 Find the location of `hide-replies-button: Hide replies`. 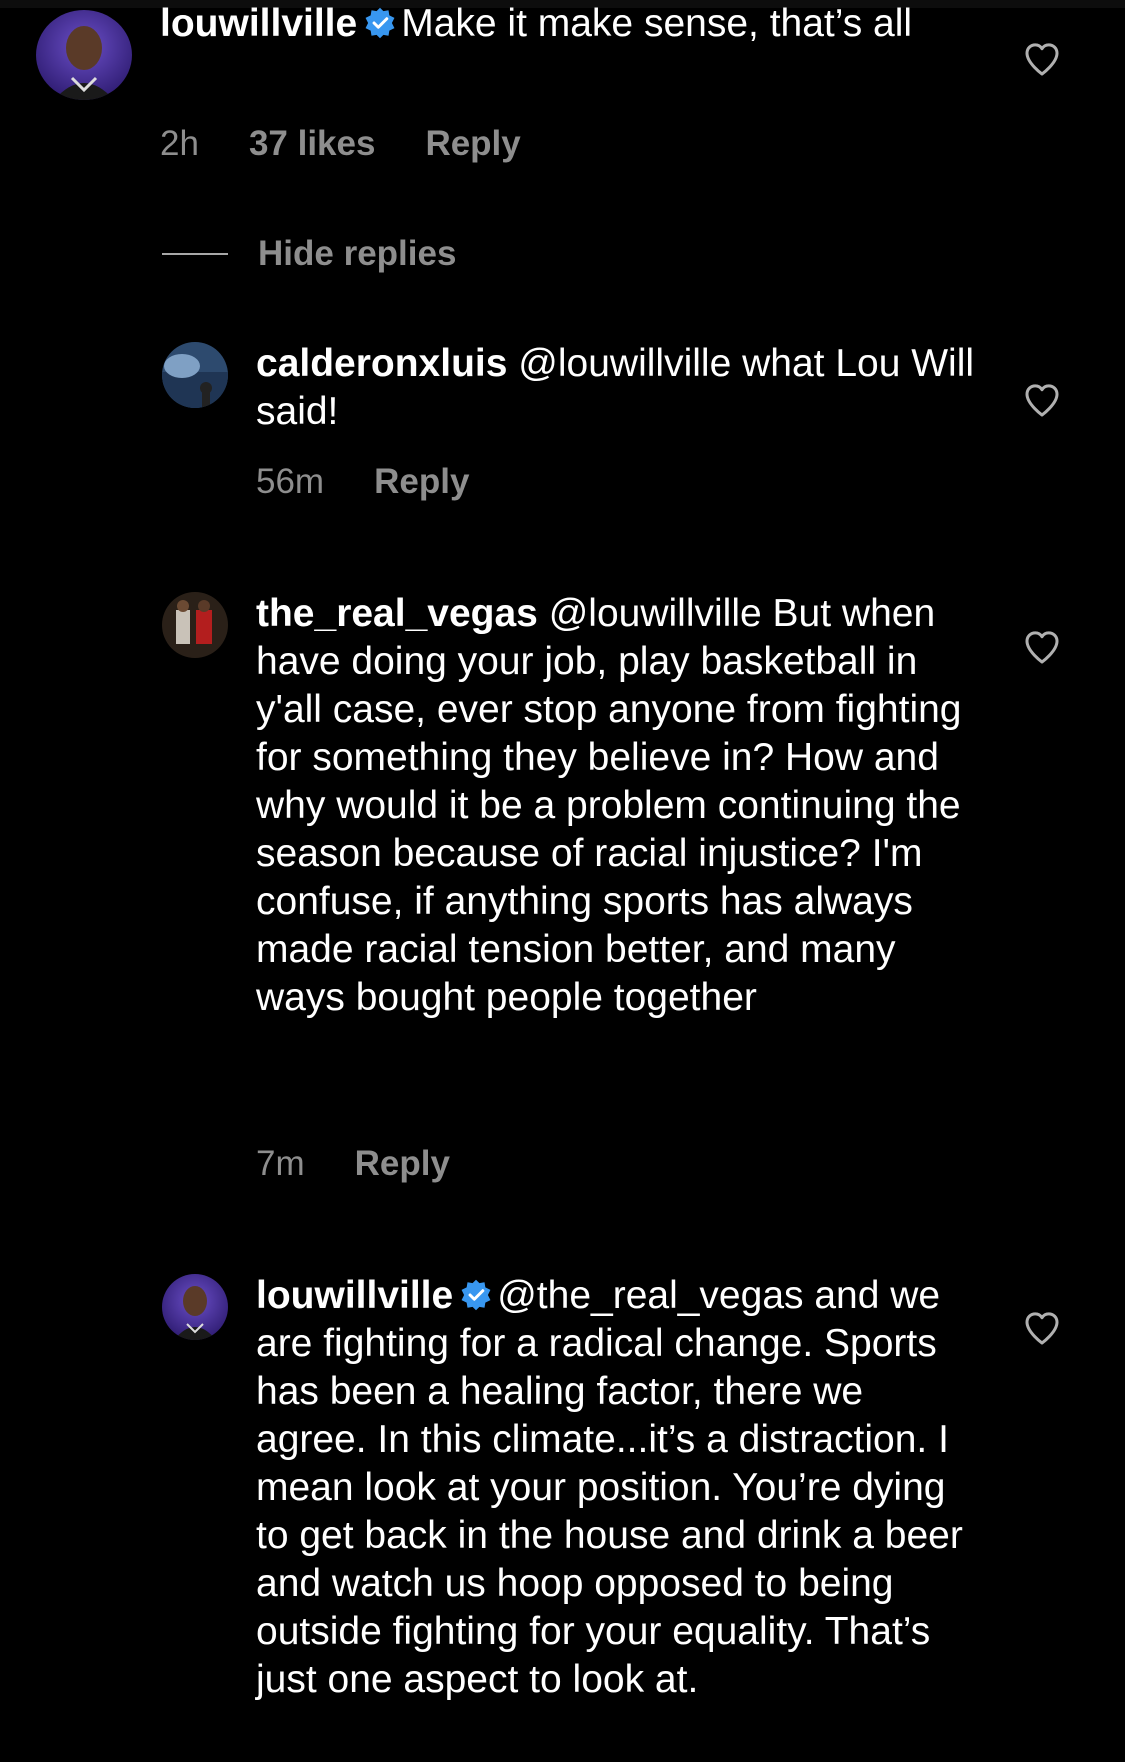

hide-replies-button: Hide replies is located at coordinates (309, 254).